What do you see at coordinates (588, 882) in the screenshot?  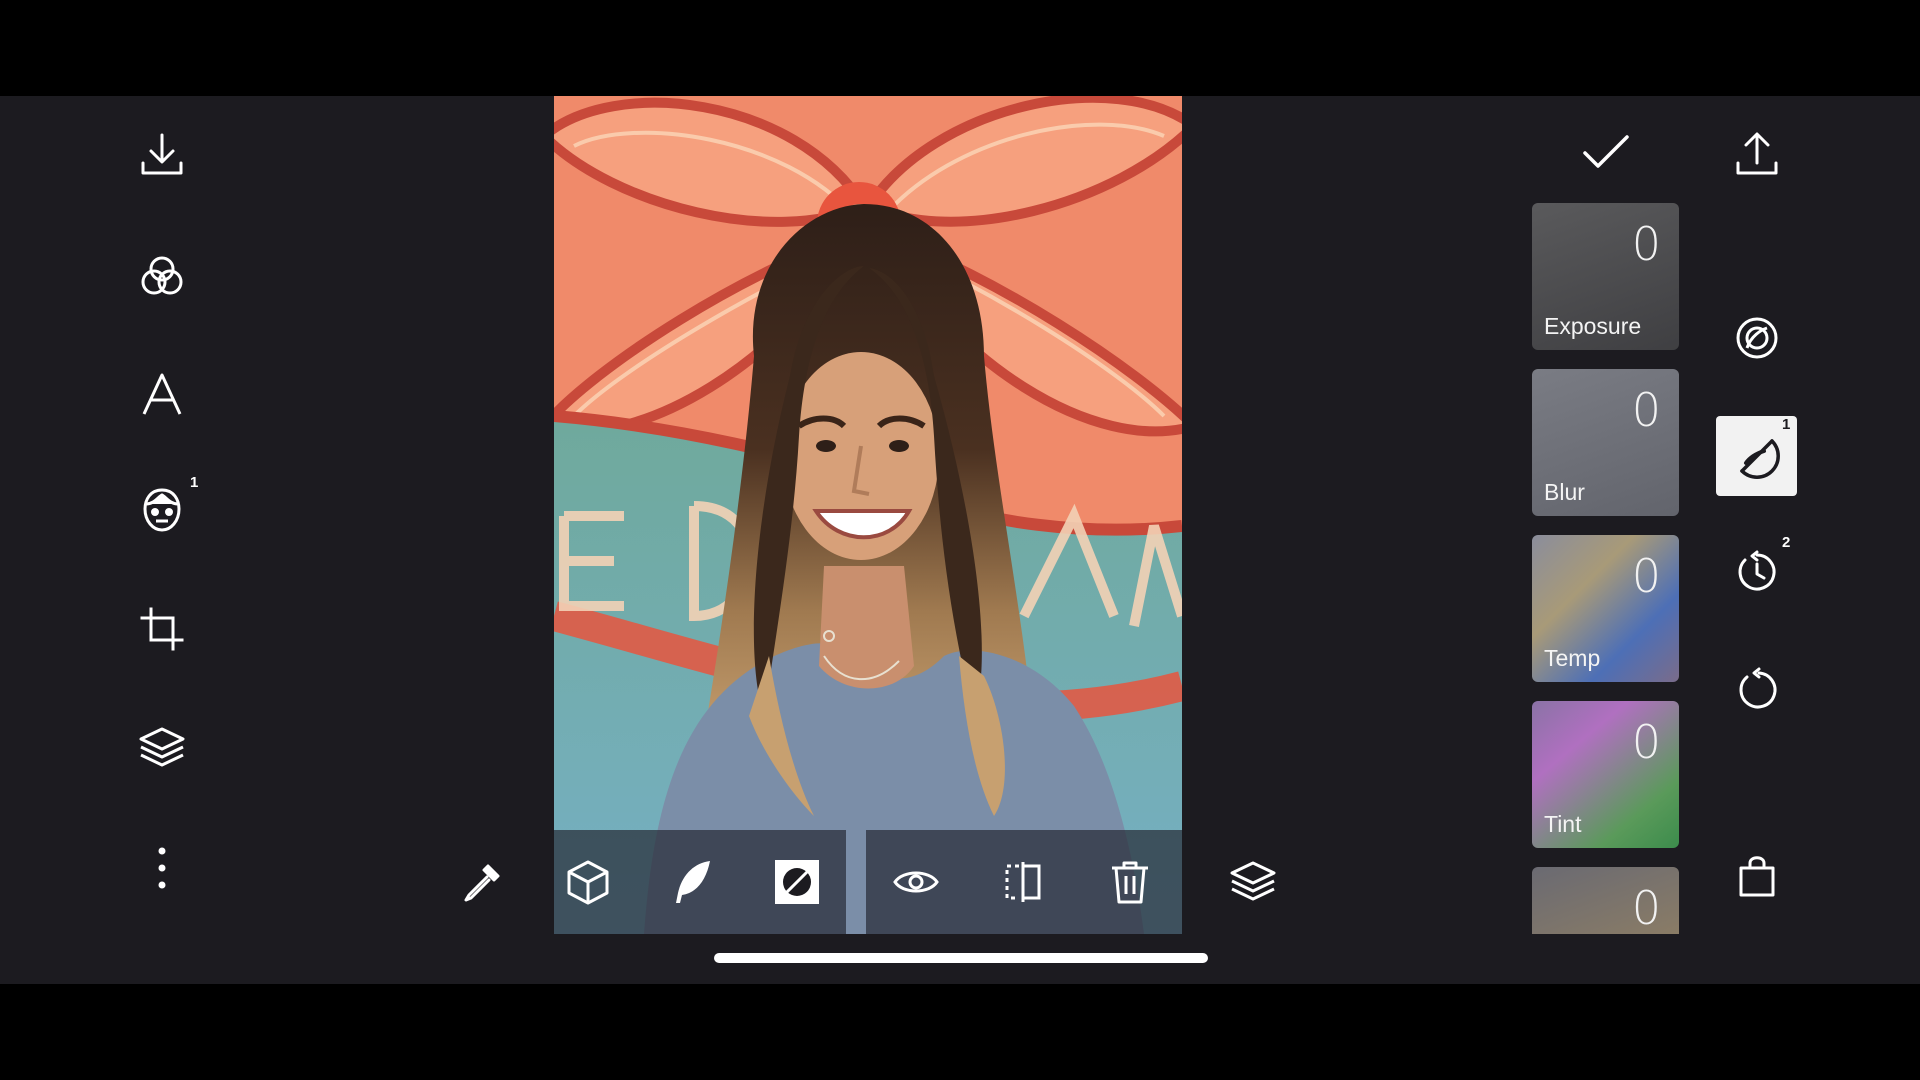 I see `cube-icon` at bounding box center [588, 882].